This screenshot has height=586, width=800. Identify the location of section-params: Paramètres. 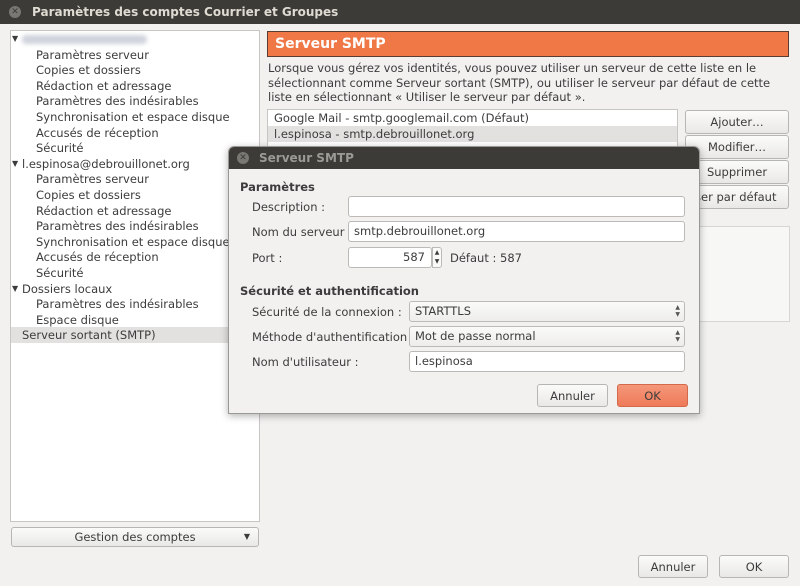
(277, 187).